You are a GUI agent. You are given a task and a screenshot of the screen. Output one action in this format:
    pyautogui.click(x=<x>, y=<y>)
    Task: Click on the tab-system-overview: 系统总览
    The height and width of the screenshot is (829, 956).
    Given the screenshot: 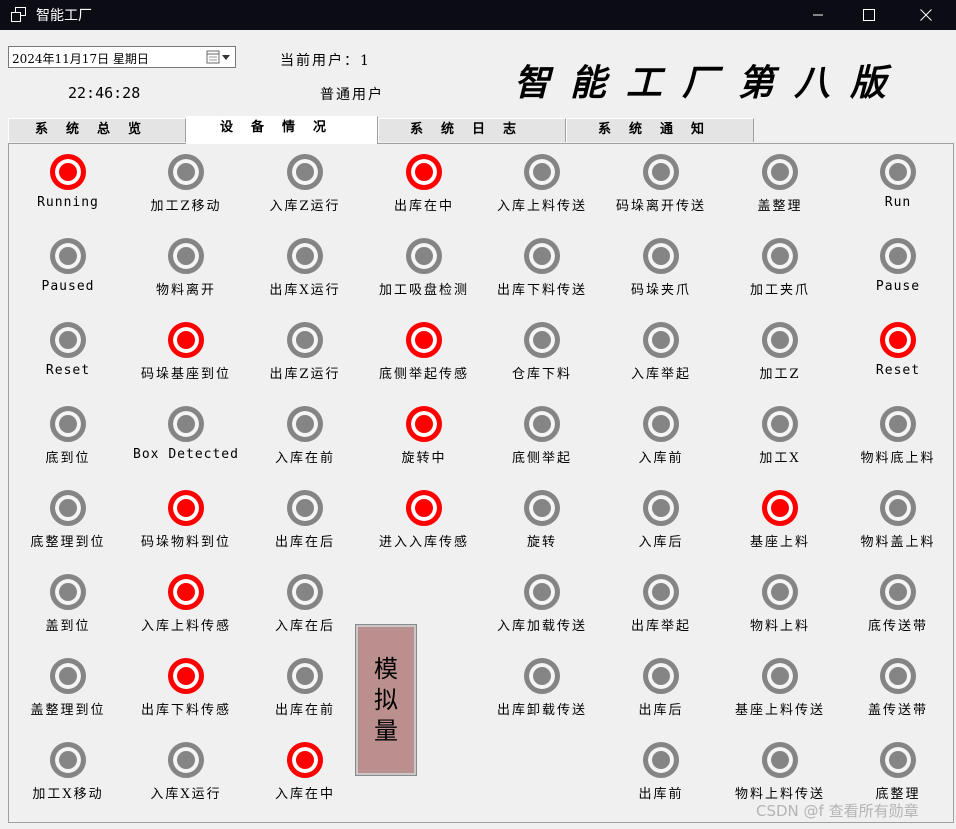 What is the action you would take?
    pyautogui.click(x=97, y=130)
    